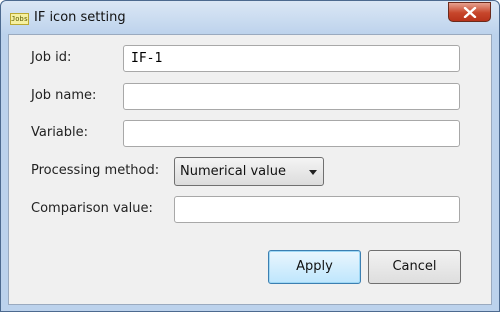  I want to click on job-id-label: Job id:, so click(51, 57).